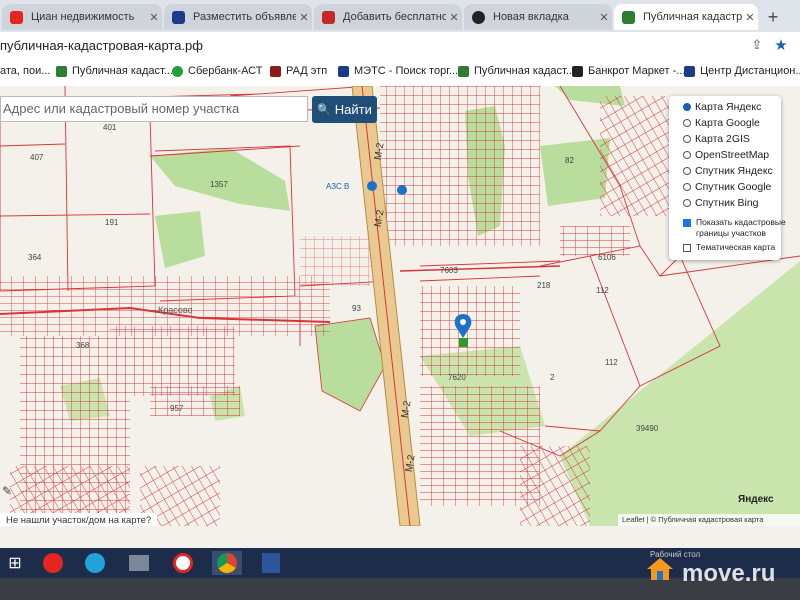 This screenshot has width=800, height=600. I want to click on tab-new-tab: Новая вкладка ✕, so click(538, 17).